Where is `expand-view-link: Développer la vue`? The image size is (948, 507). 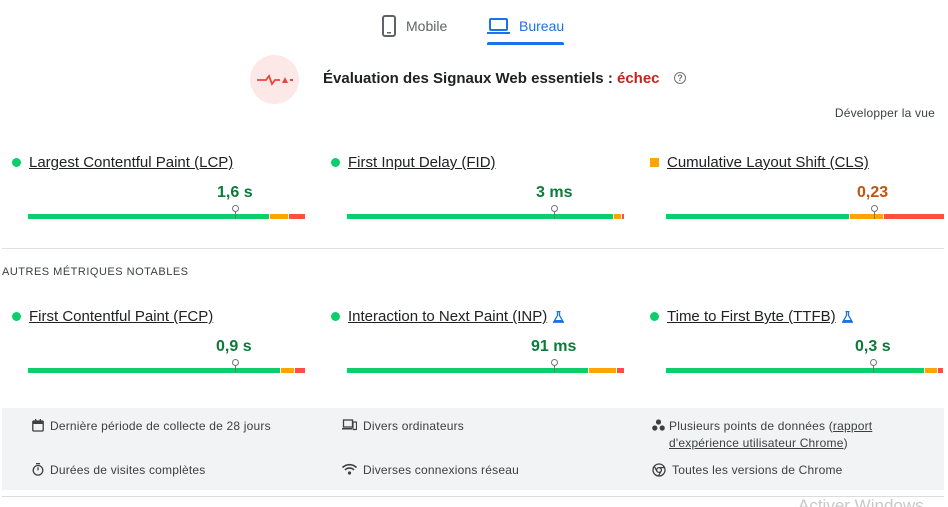
expand-view-link: Développer la vue is located at coordinates (885, 113).